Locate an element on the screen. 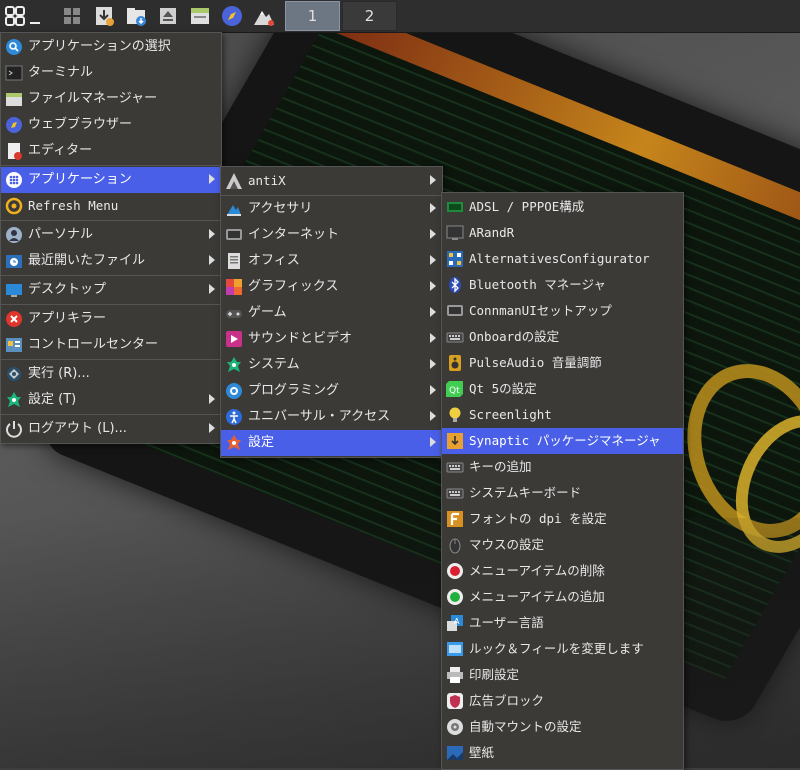  submenu-item-graphics: グラフィックス is located at coordinates (331, 287).